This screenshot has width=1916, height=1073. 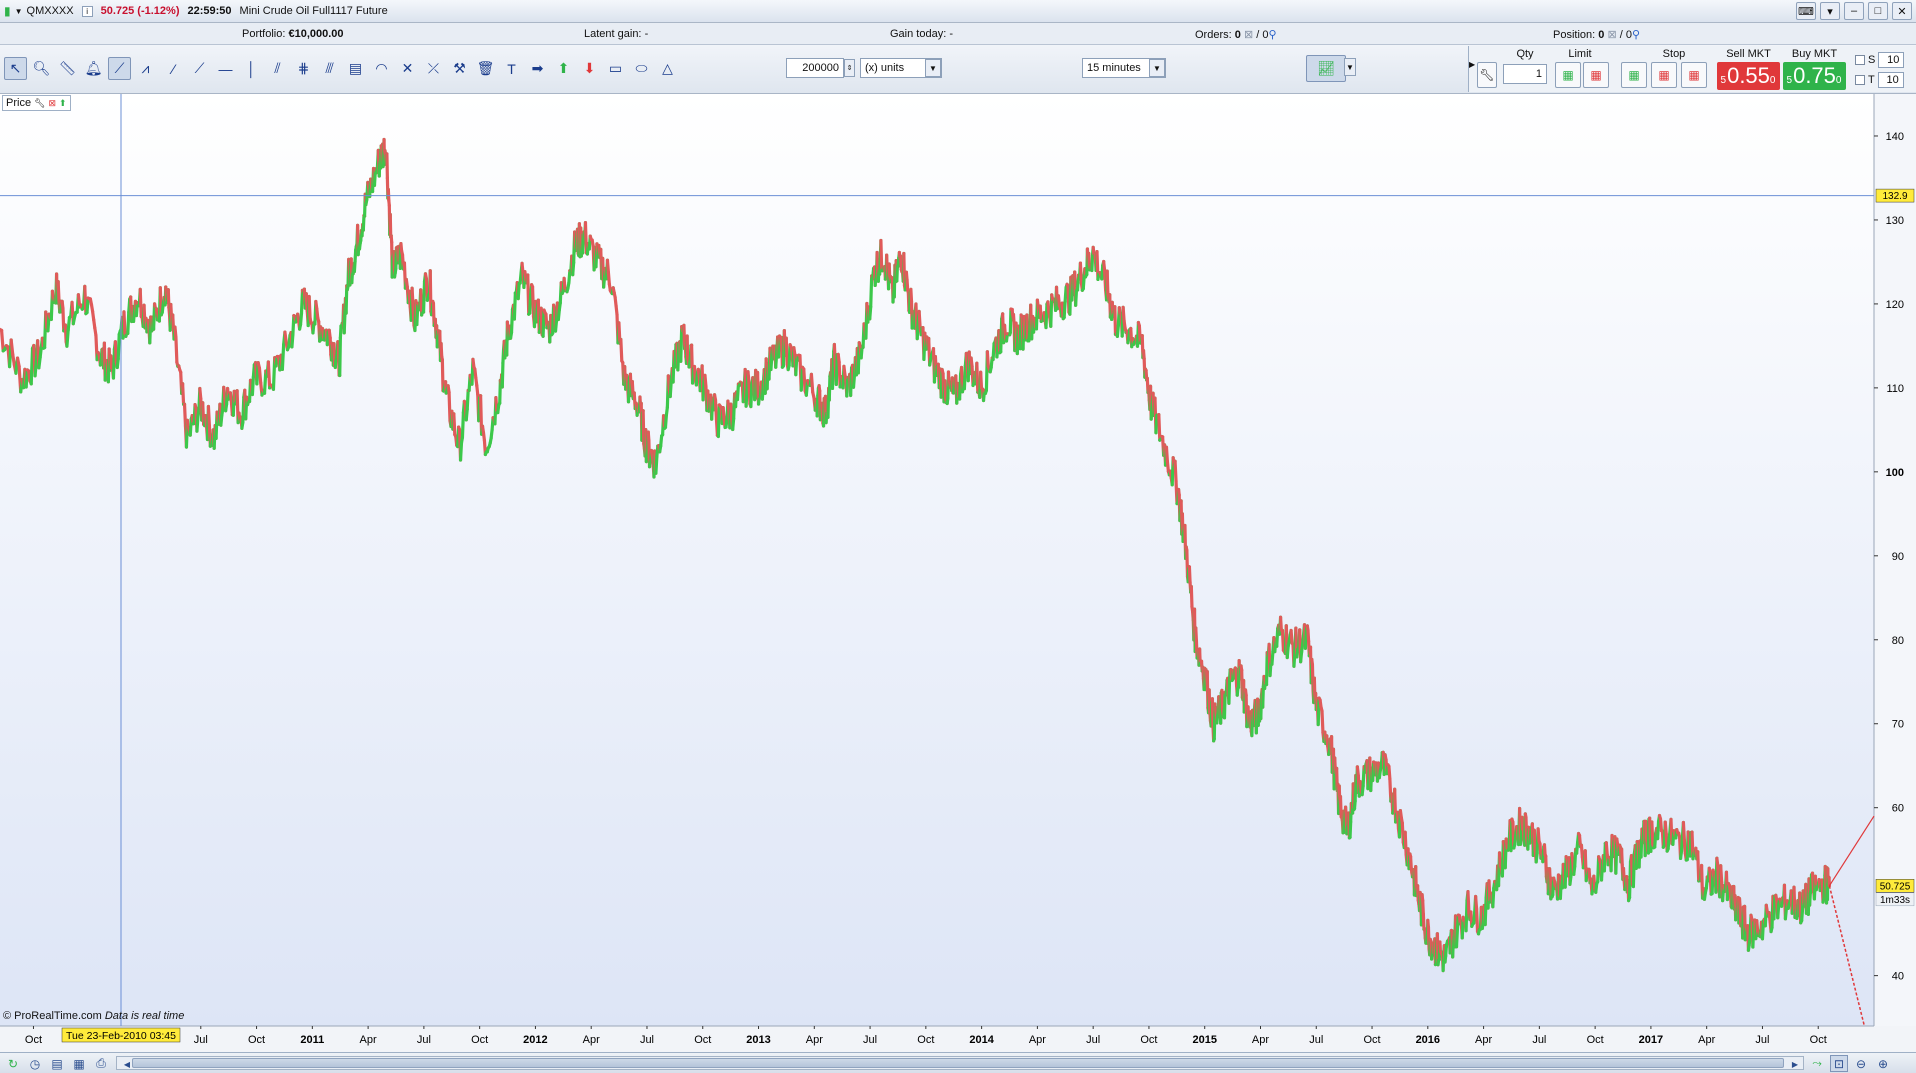 What do you see at coordinates (479, 1040) in the screenshot?
I see `x-tick-label: Oct` at bounding box center [479, 1040].